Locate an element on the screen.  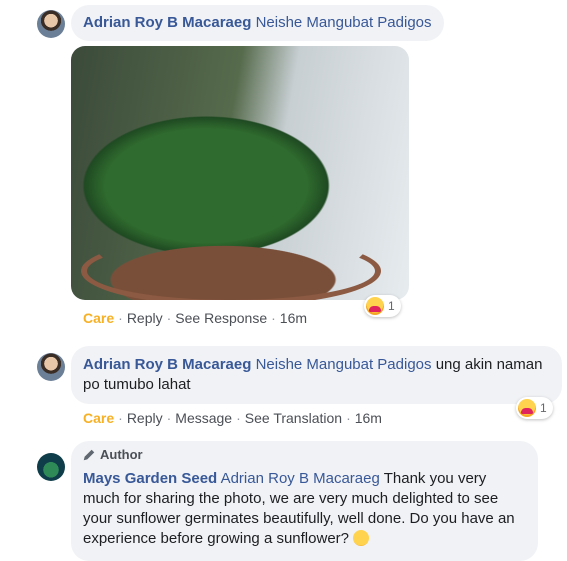
comment-author: Mays Garden Seed is located at coordinates (150, 478).